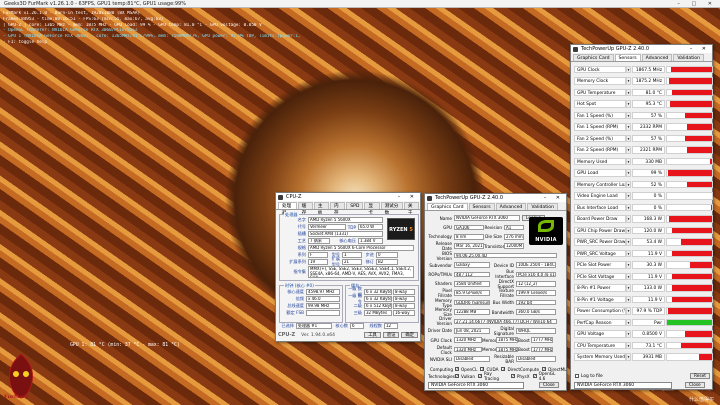 This screenshot has height=405, width=720. What do you see at coordinates (648, 345) in the screenshot?
I see `sensor-value: 73.1 °C` at bounding box center [648, 345].